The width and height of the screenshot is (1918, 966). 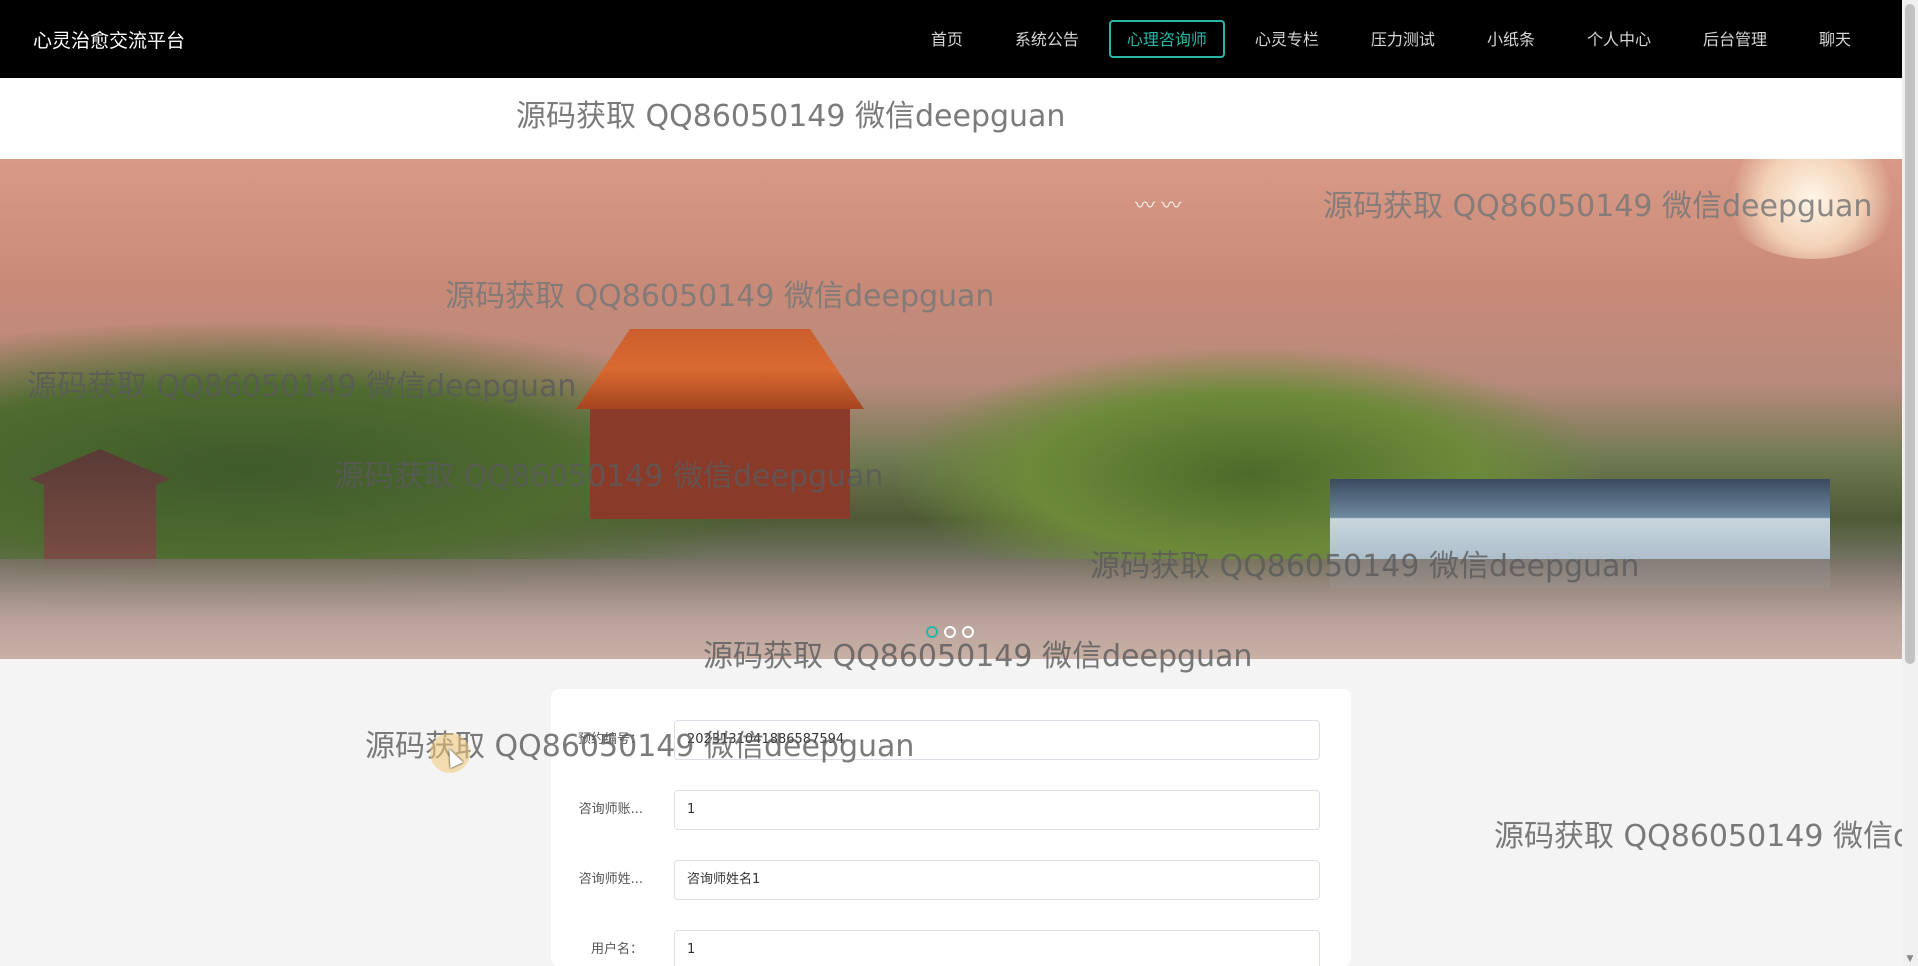 What do you see at coordinates (997, 948) in the screenshot?
I see `username-field: 1` at bounding box center [997, 948].